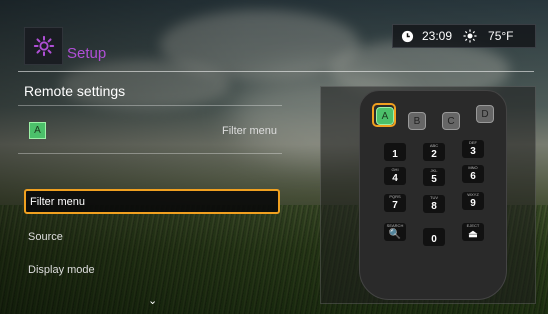  I want to click on remote-key: WXYZ 9, so click(473, 201).